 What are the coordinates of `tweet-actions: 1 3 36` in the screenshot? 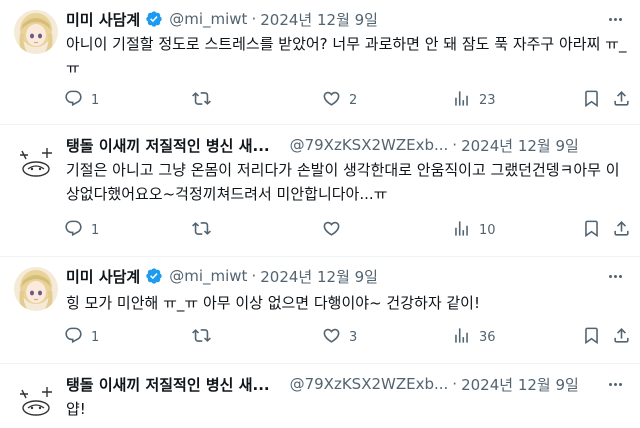 It's located at (347, 337).